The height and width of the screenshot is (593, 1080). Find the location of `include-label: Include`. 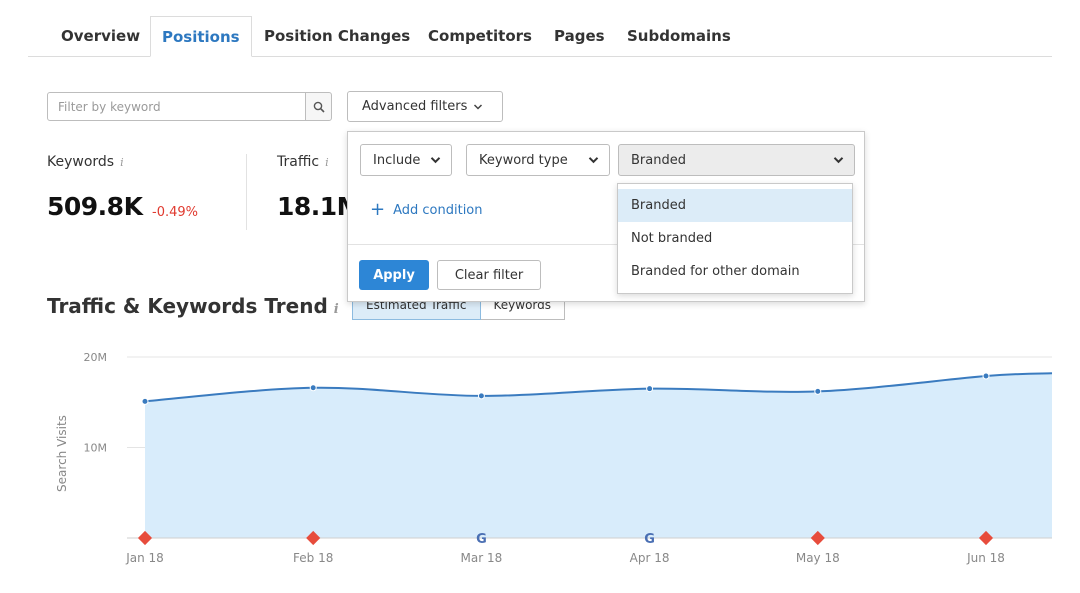

include-label: Include is located at coordinates (397, 160).